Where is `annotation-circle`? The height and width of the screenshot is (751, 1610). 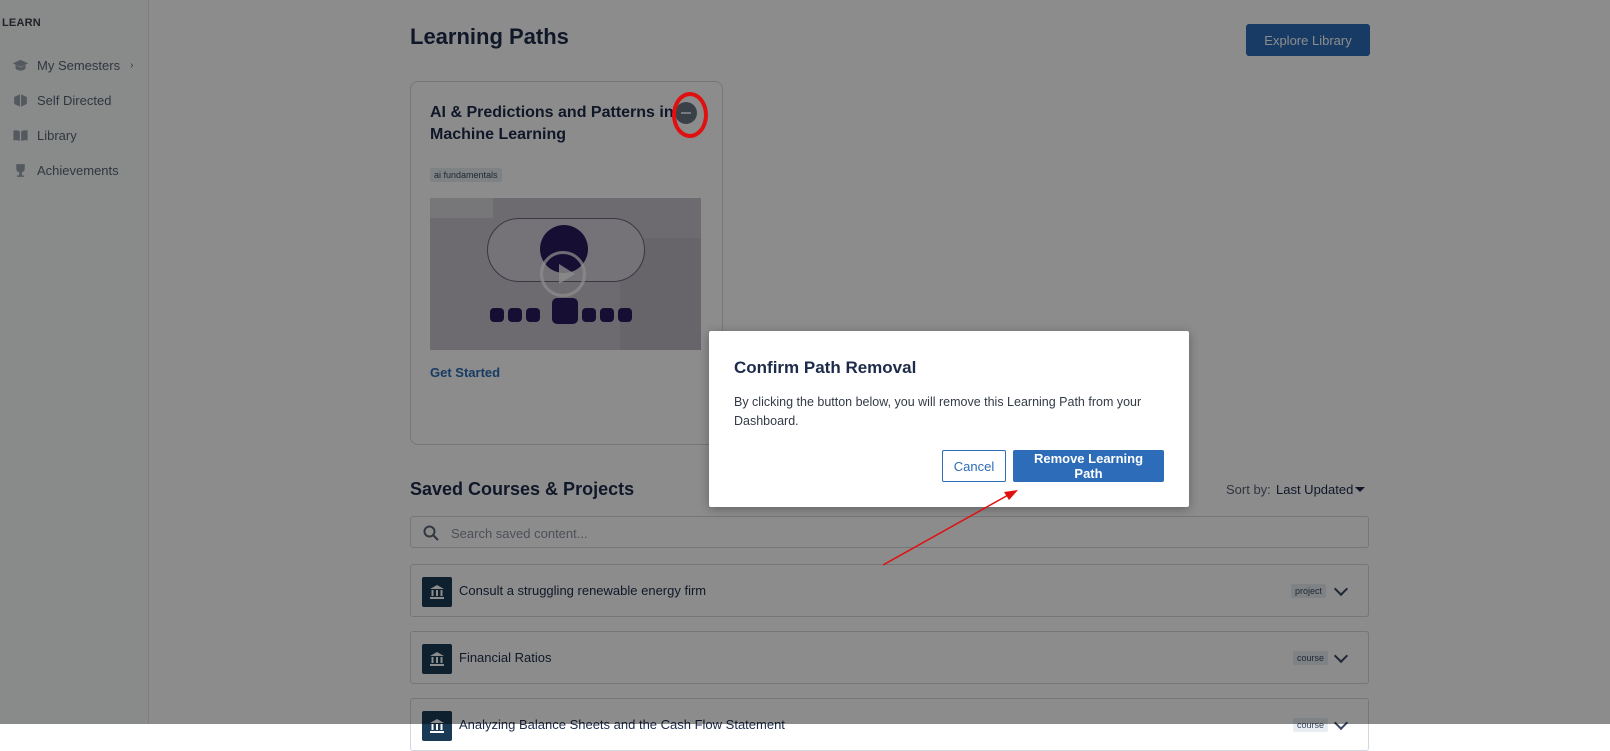 annotation-circle is located at coordinates (690, 115).